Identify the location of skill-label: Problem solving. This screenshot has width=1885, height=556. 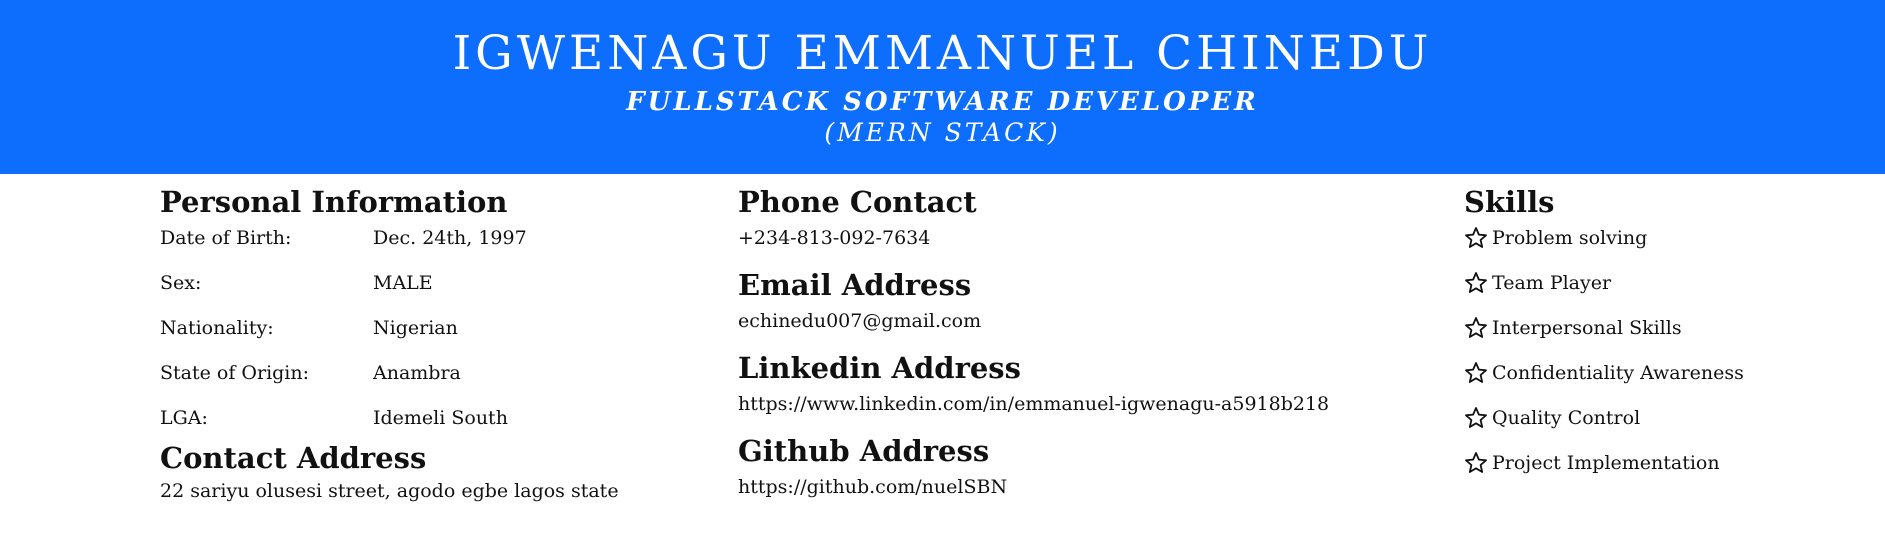
(1570, 238).